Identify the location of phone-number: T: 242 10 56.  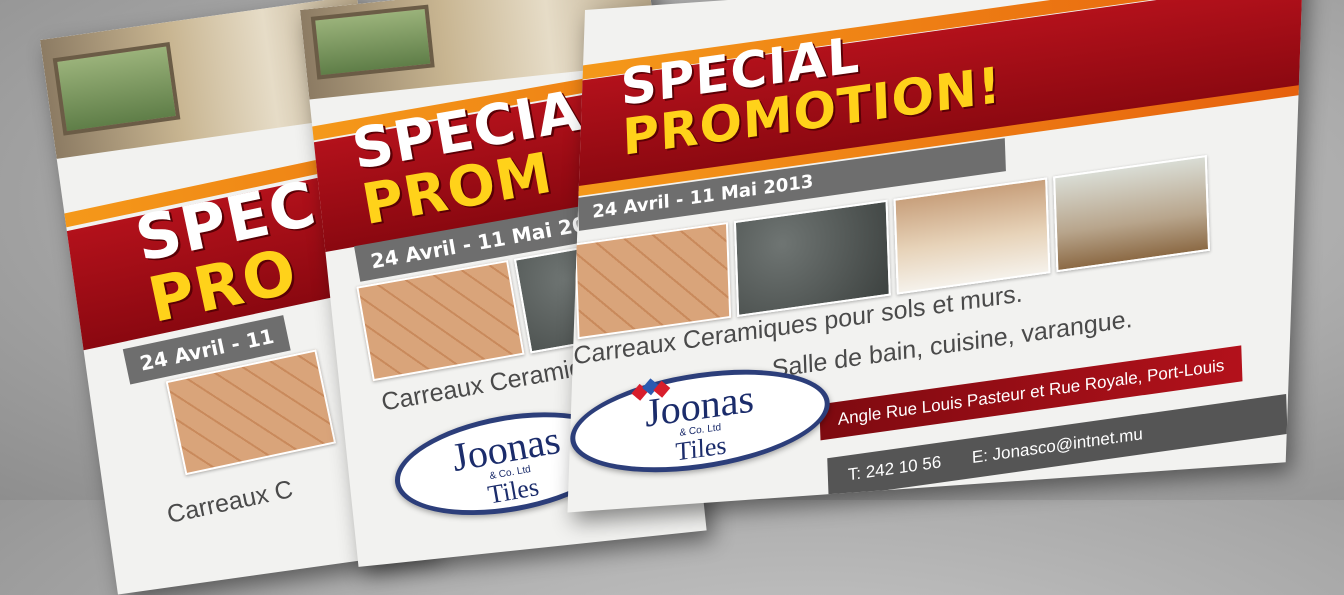
(894, 468).